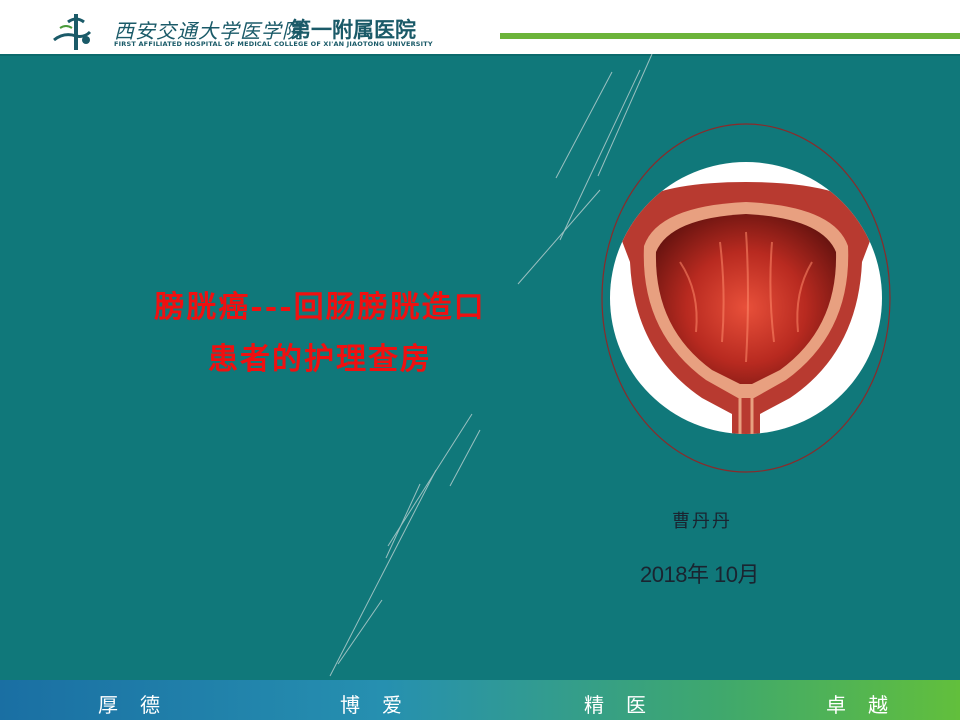 The height and width of the screenshot is (720, 960). I want to click on author-name: 曹丹丹, so click(702, 521).